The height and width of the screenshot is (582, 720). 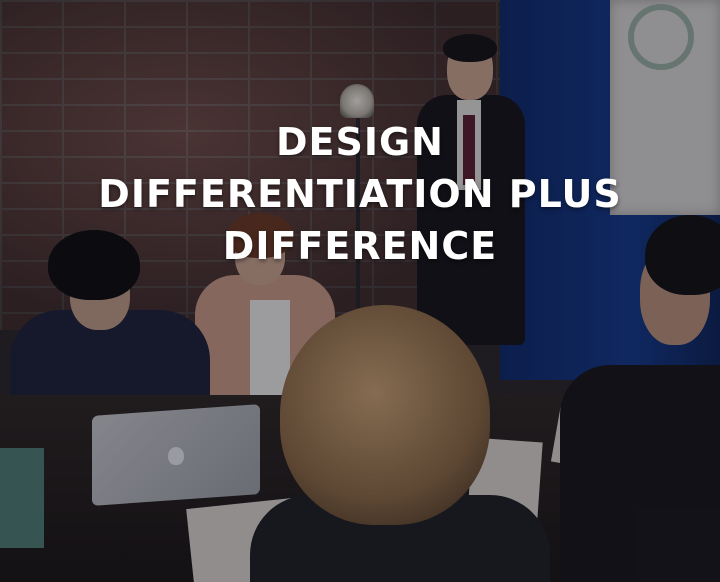 I want to click on headline-line-2: DIFFERENTIATION PLUS, so click(x=360, y=194).